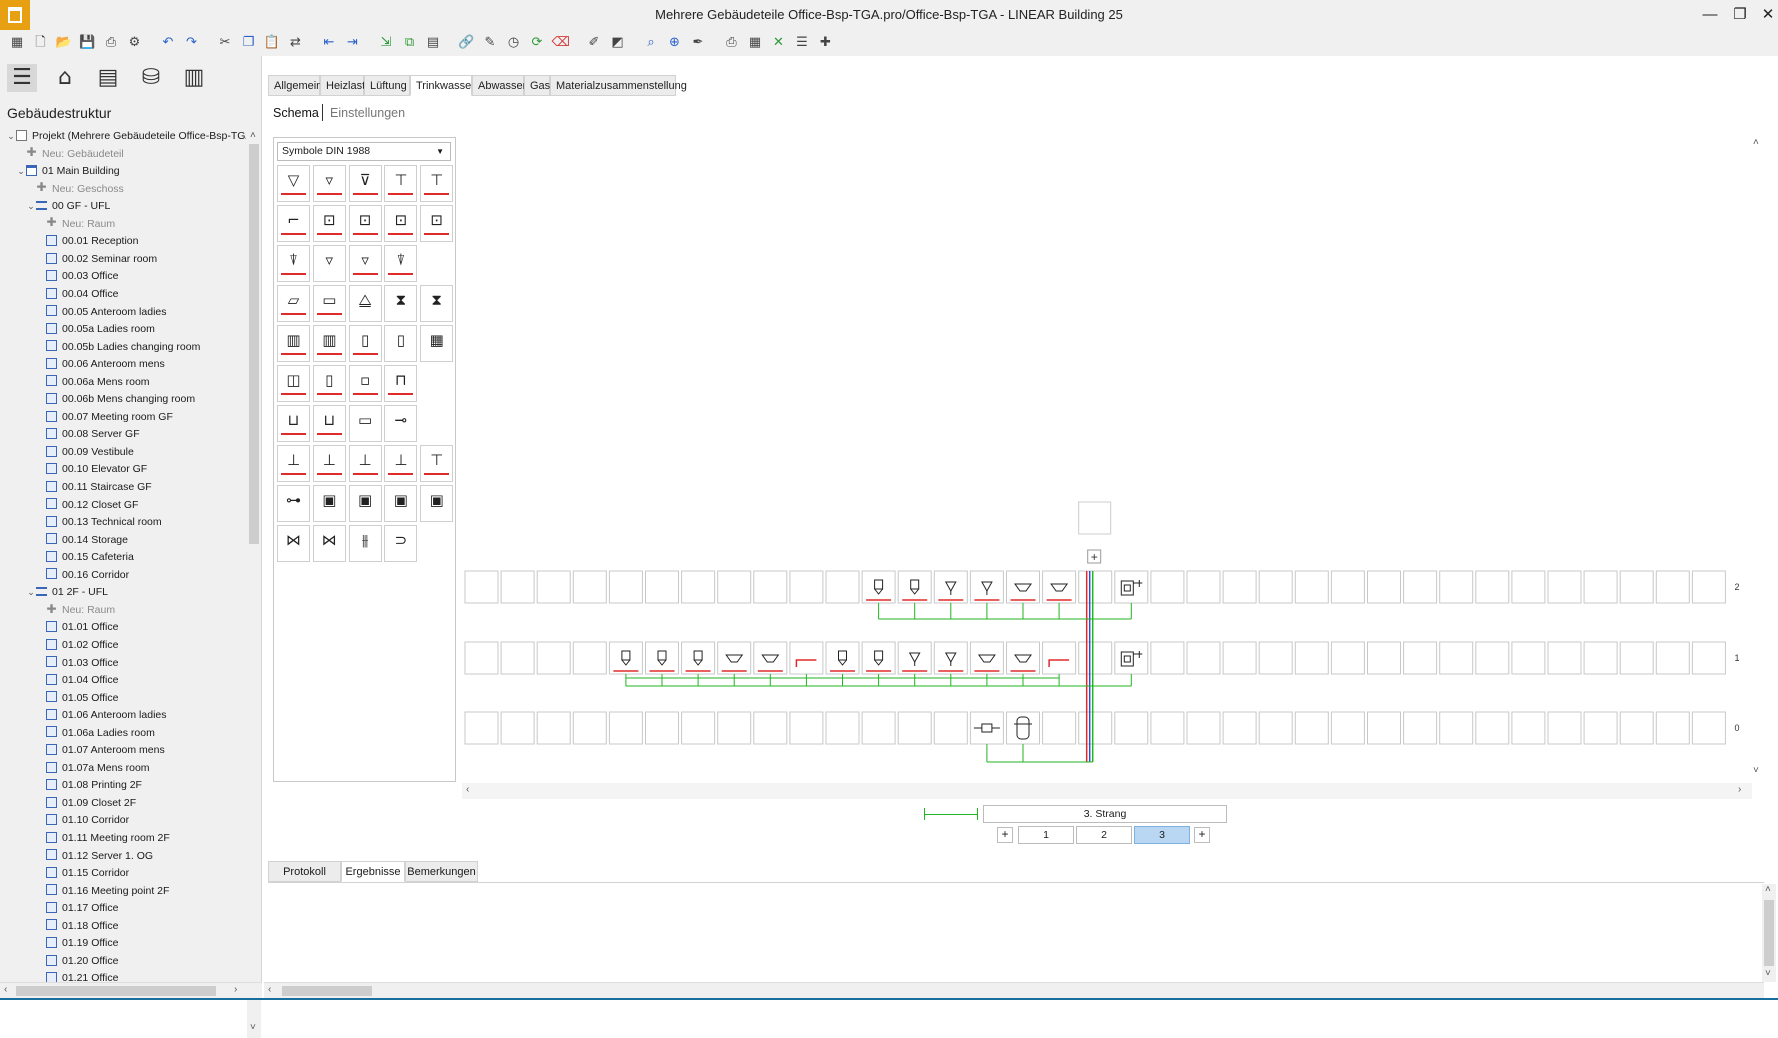 Image resolution: width=1778 pixels, height=1038 pixels. Describe the element at coordinates (293, 383) in the screenshot. I see `palette-symbol: ◫` at that location.